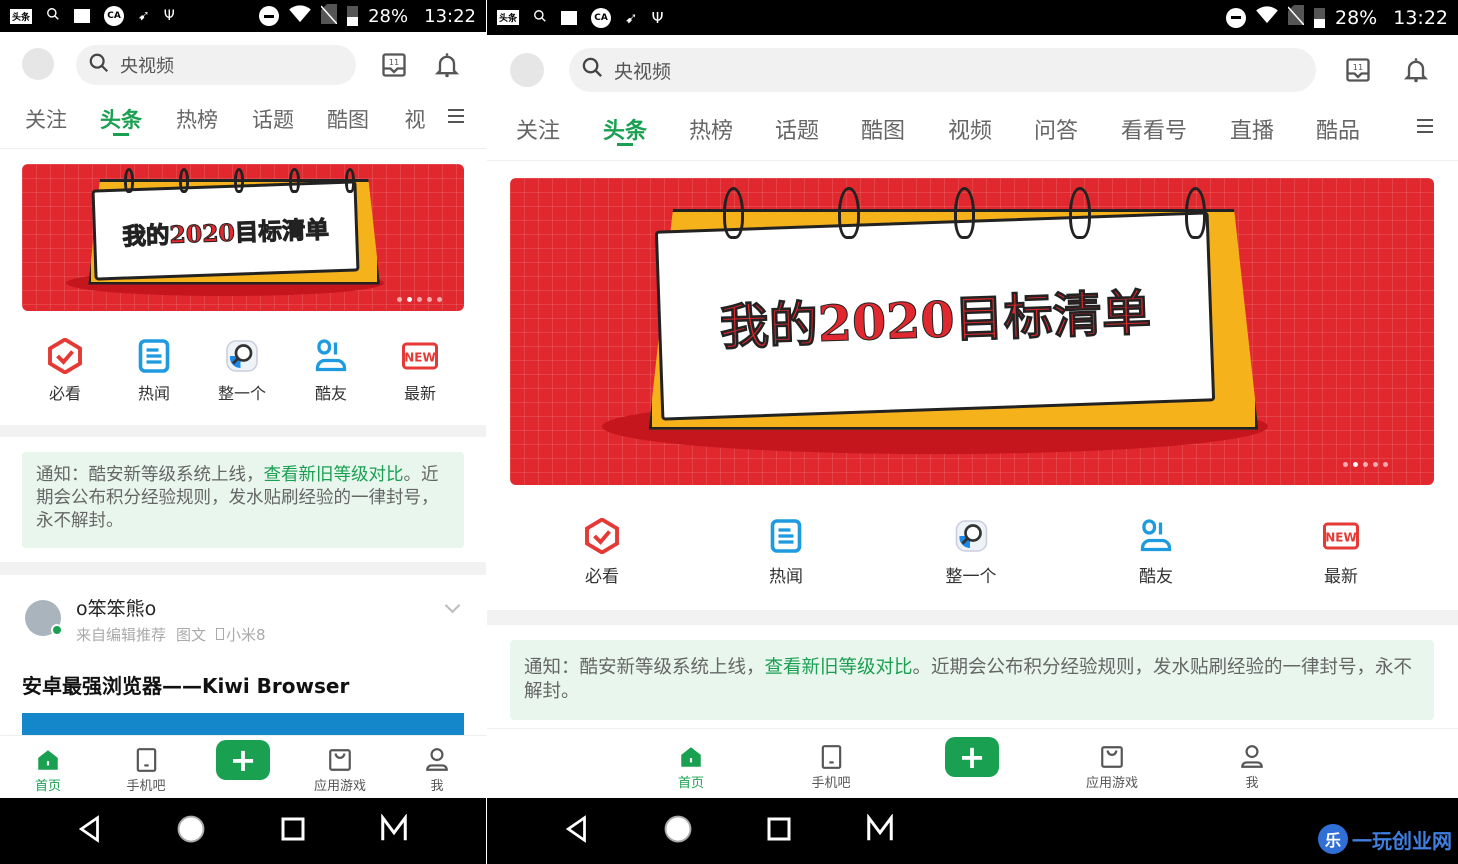  What do you see at coordinates (294, 181) in the screenshot?
I see `calendar-ring` at bounding box center [294, 181].